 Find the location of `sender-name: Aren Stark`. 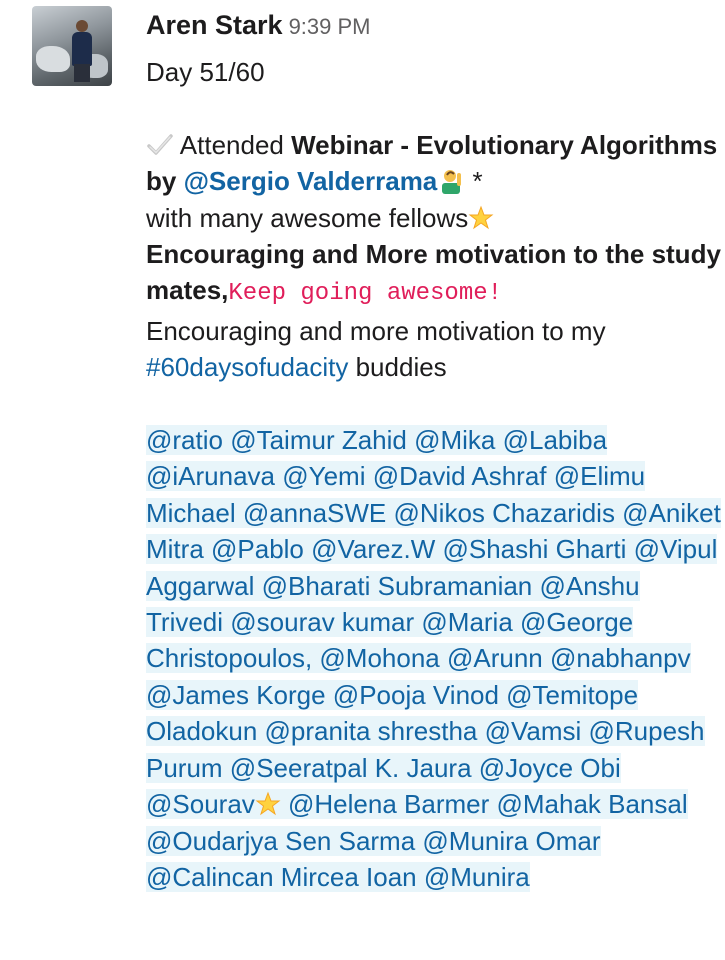

sender-name: Aren Stark is located at coordinates (214, 25).